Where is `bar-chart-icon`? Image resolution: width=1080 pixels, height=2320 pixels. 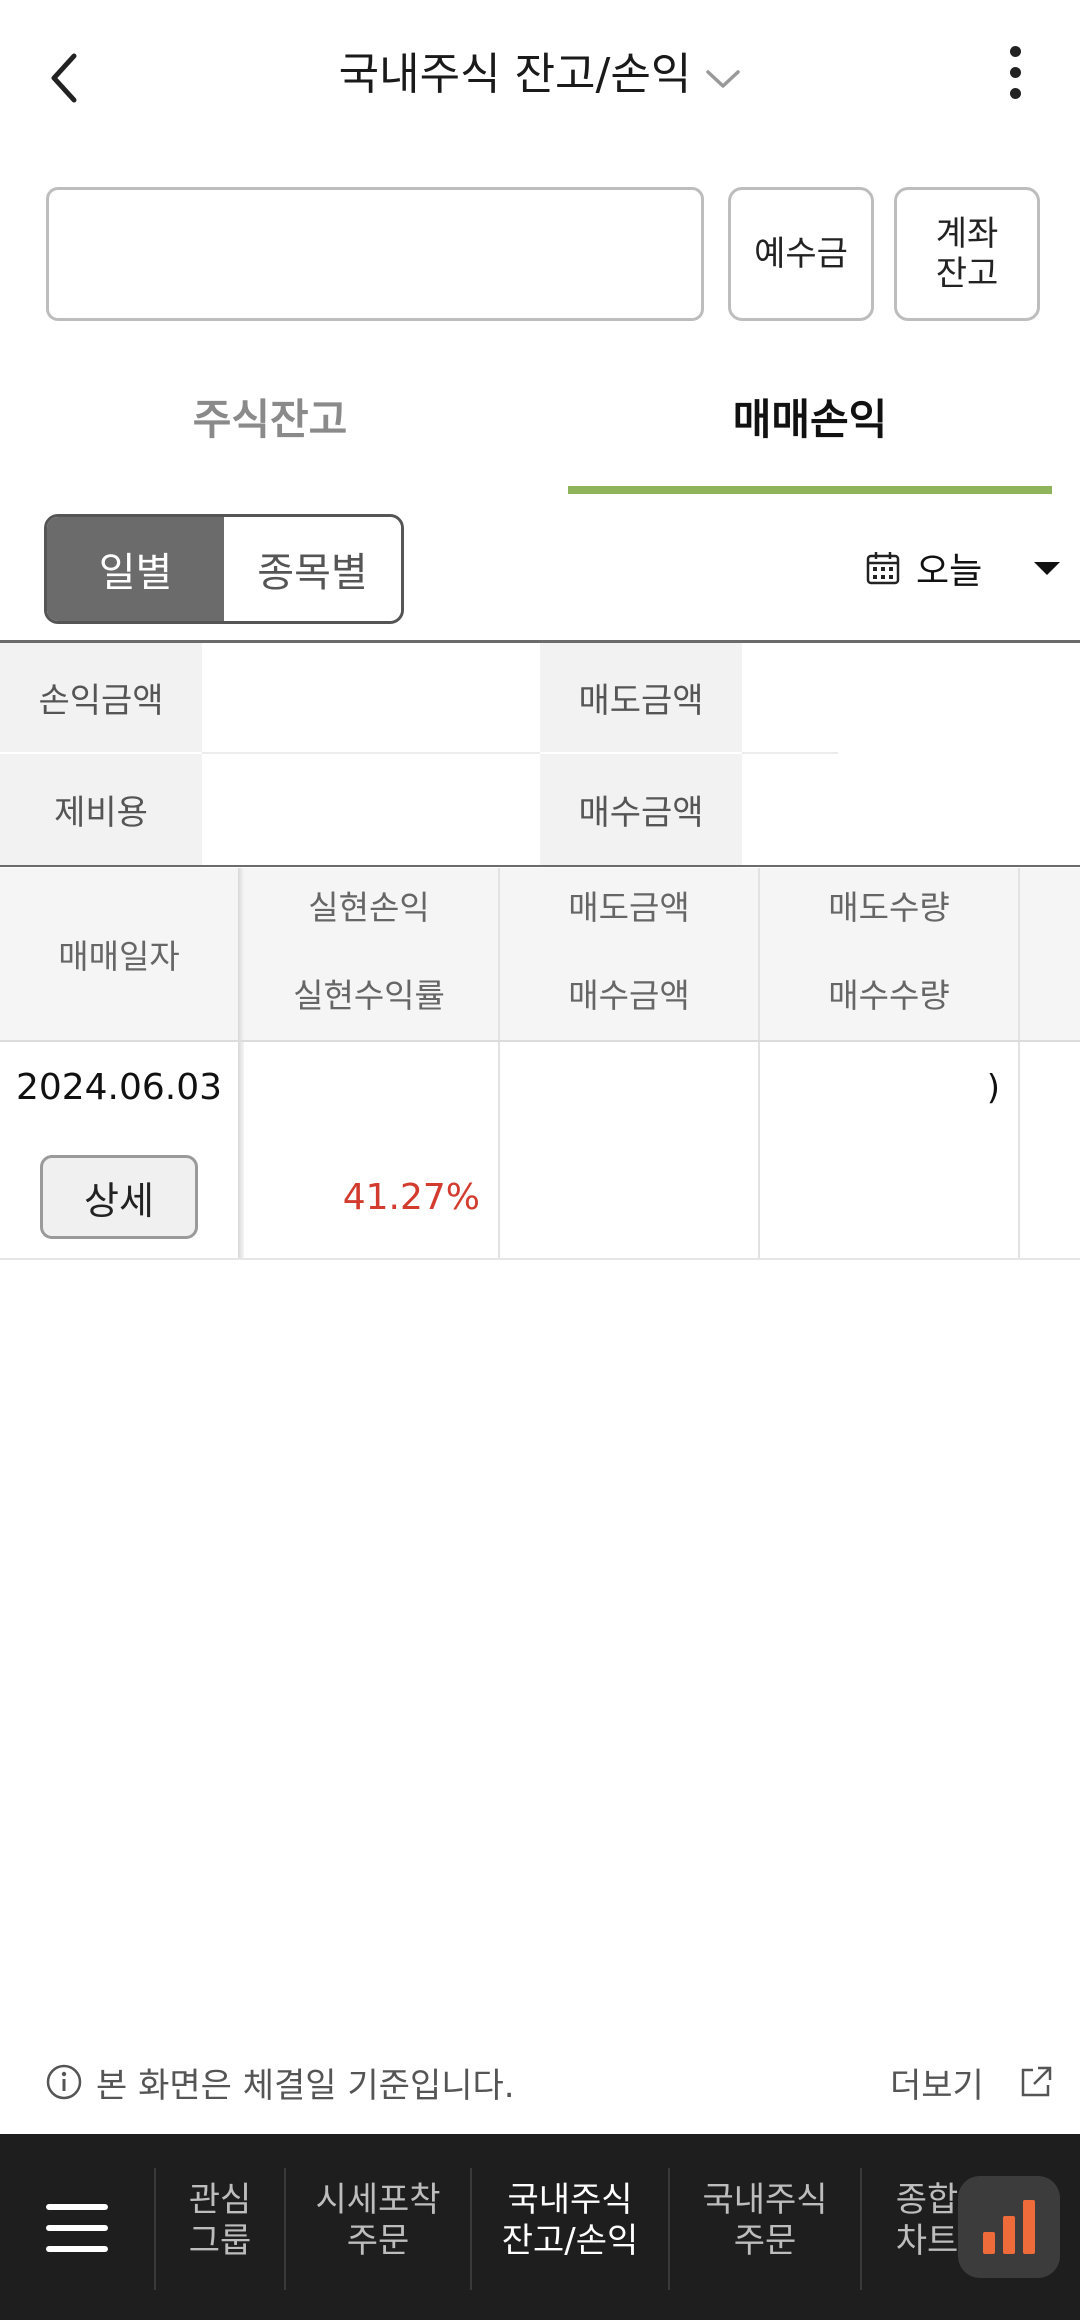 bar-chart-icon is located at coordinates (989, 2243).